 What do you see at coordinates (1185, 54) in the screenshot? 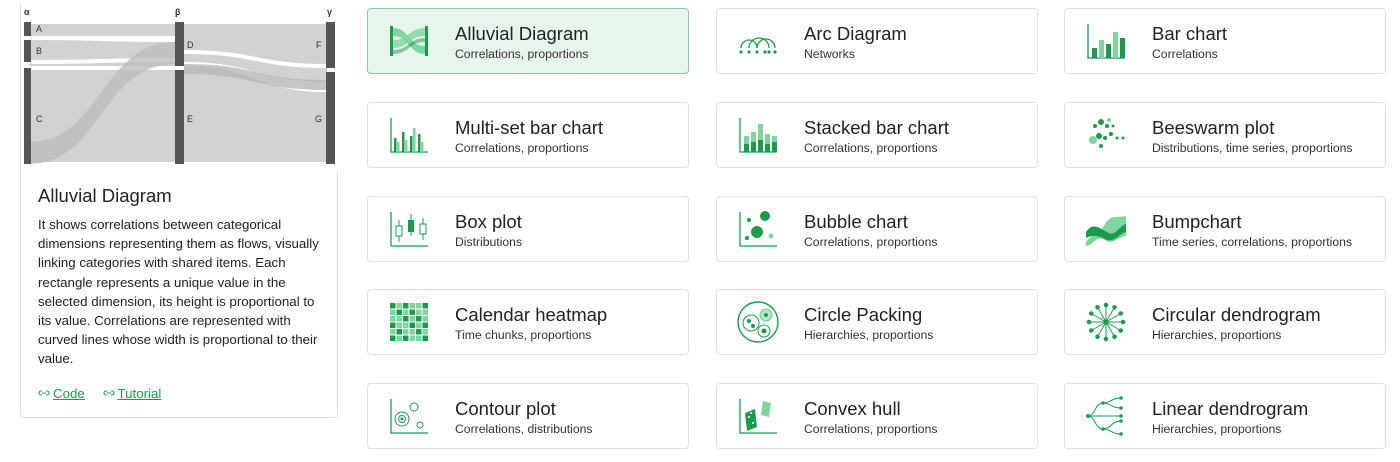
I see `chart-card-subtitle: Correlations` at bounding box center [1185, 54].